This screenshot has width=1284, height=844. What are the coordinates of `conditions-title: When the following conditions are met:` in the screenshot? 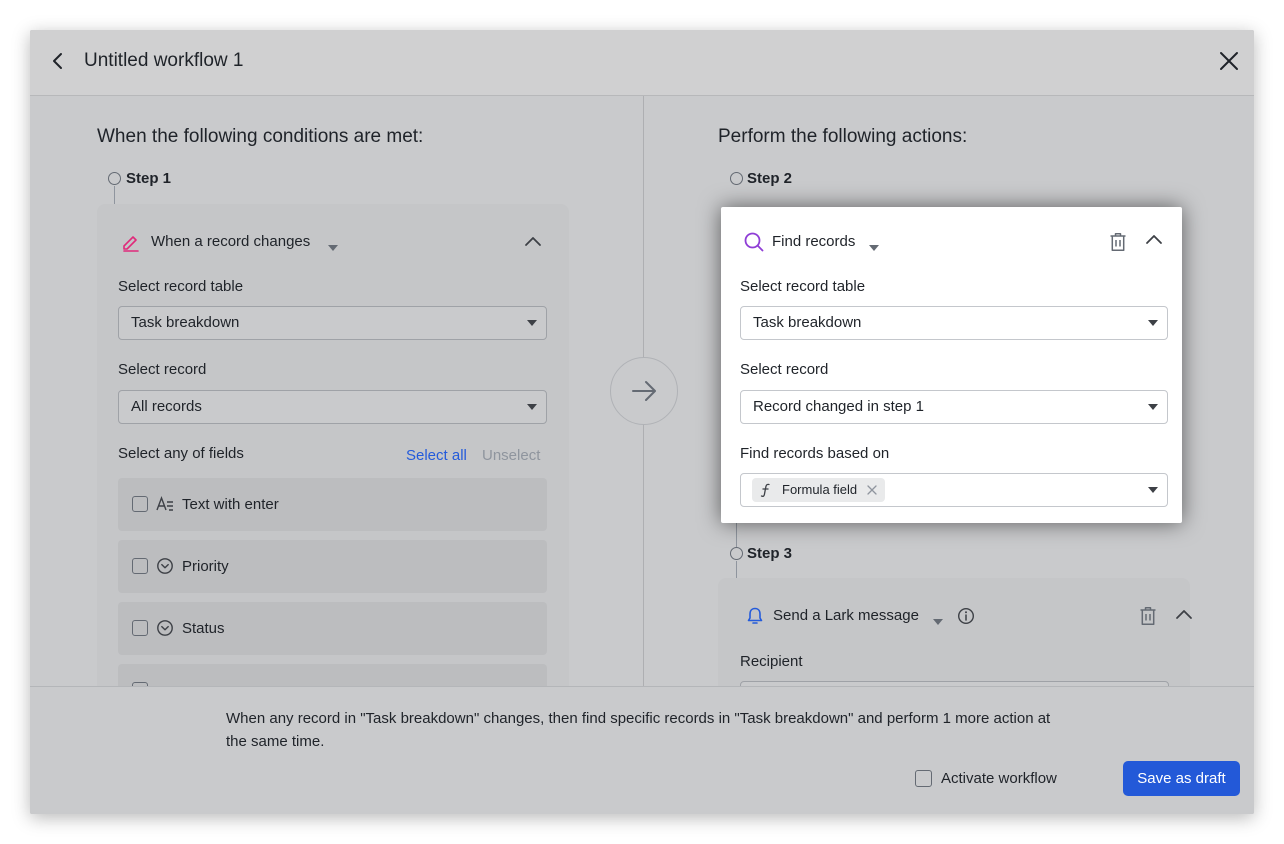 It's located at (260, 136).